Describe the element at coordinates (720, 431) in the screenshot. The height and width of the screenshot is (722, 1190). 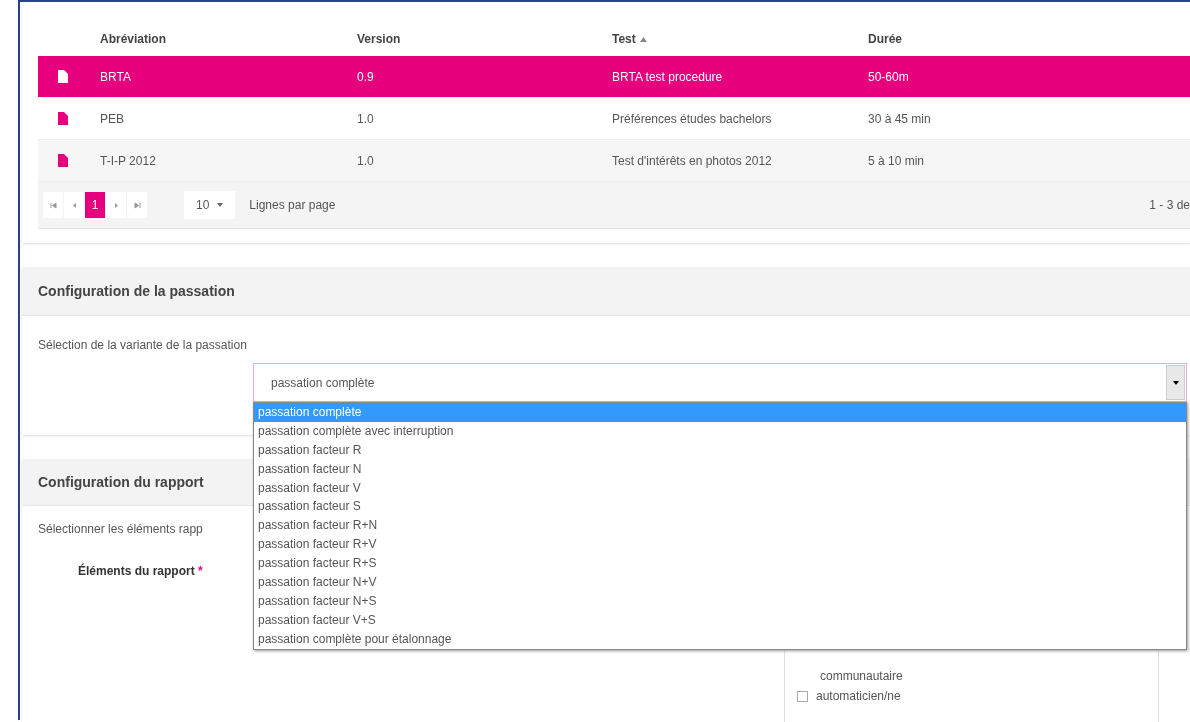
I see `dropdown-option: passation complète avec interruption` at that location.